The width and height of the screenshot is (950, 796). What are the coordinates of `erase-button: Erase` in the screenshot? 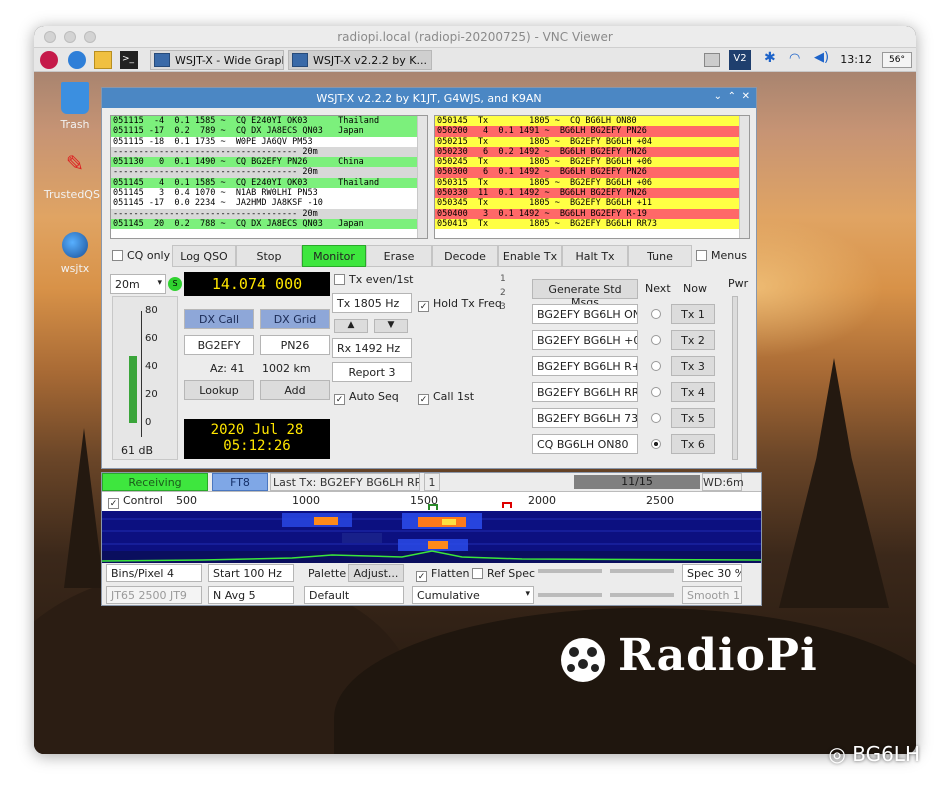 It's located at (399, 256).